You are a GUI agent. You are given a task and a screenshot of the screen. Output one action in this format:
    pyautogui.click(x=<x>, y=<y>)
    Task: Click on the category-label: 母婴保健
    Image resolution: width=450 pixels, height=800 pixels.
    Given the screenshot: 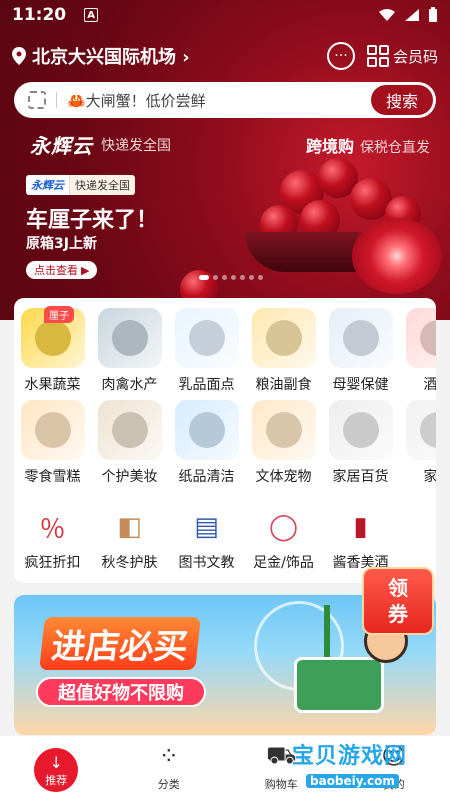 What is the action you would take?
    pyautogui.click(x=360, y=385)
    